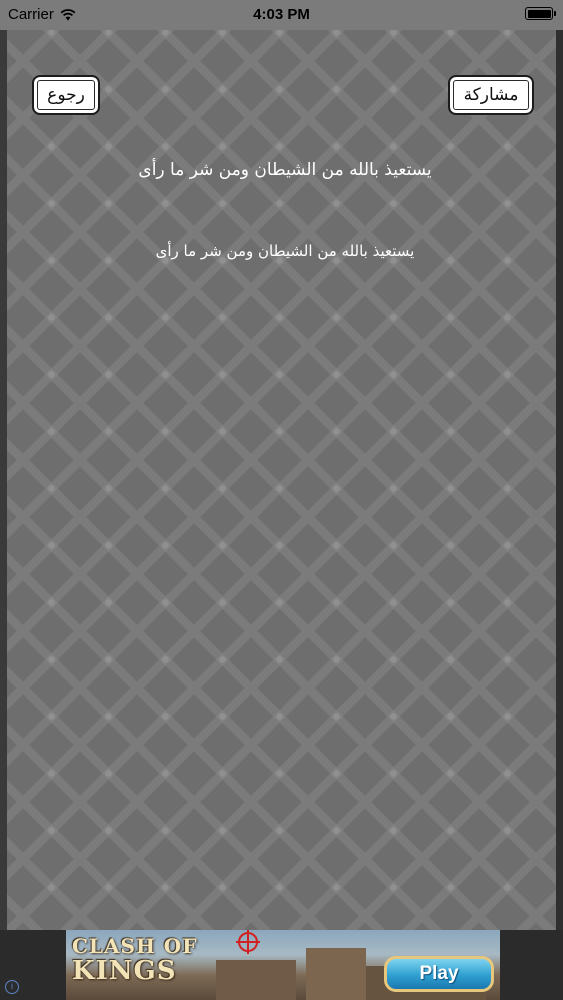 The height and width of the screenshot is (1000, 563). I want to click on zikr-text-secondary: يستعيذ بالله من الشيطان ومن شر ما رأى, so click(285, 251).